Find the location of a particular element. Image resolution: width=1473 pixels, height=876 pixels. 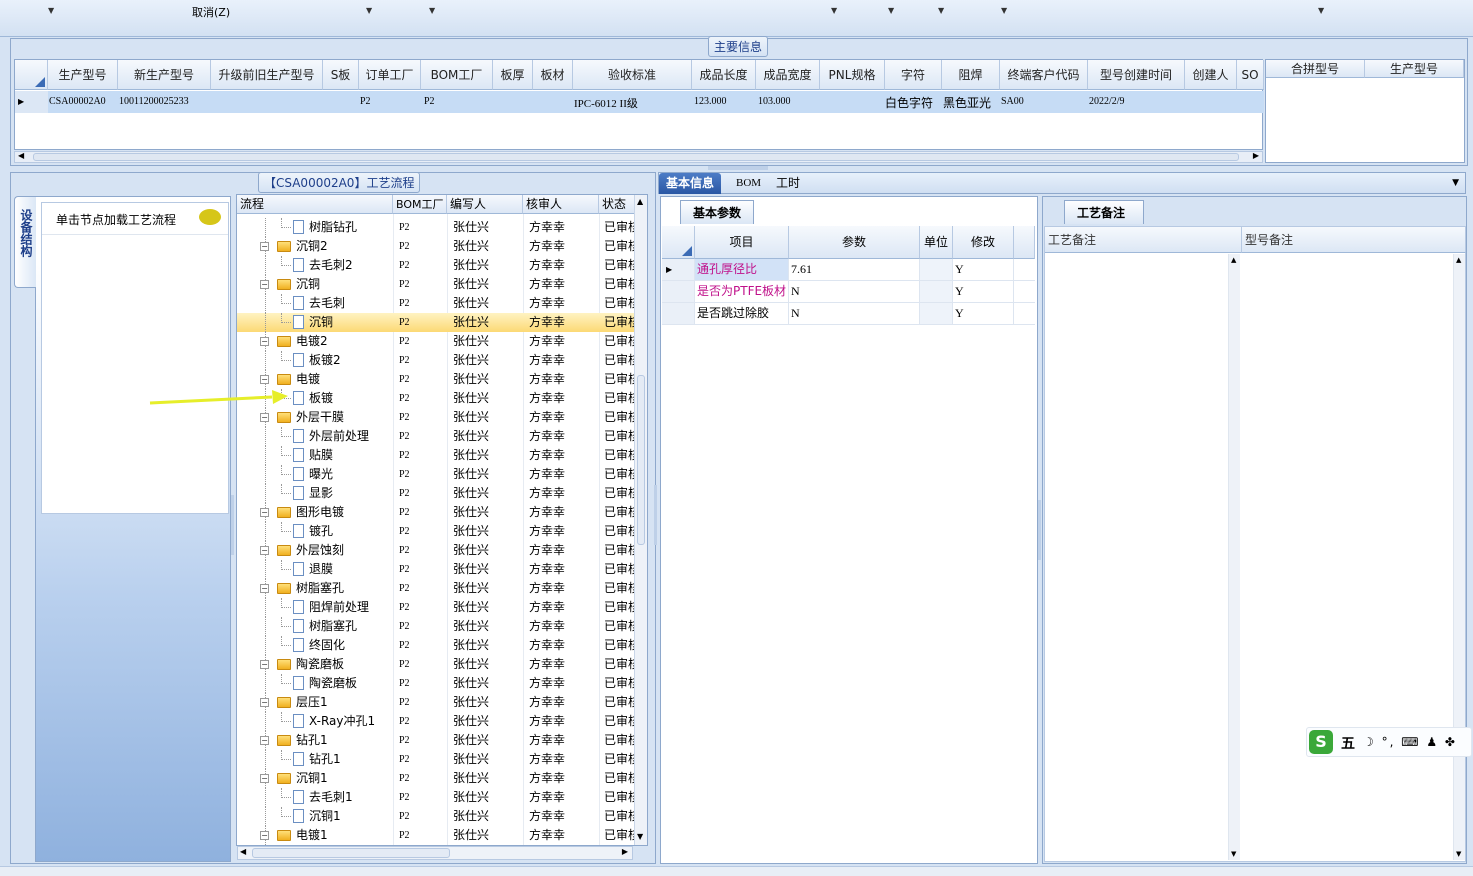

tab-equipment-structure: 设备结构 is located at coordinates (25, 242).